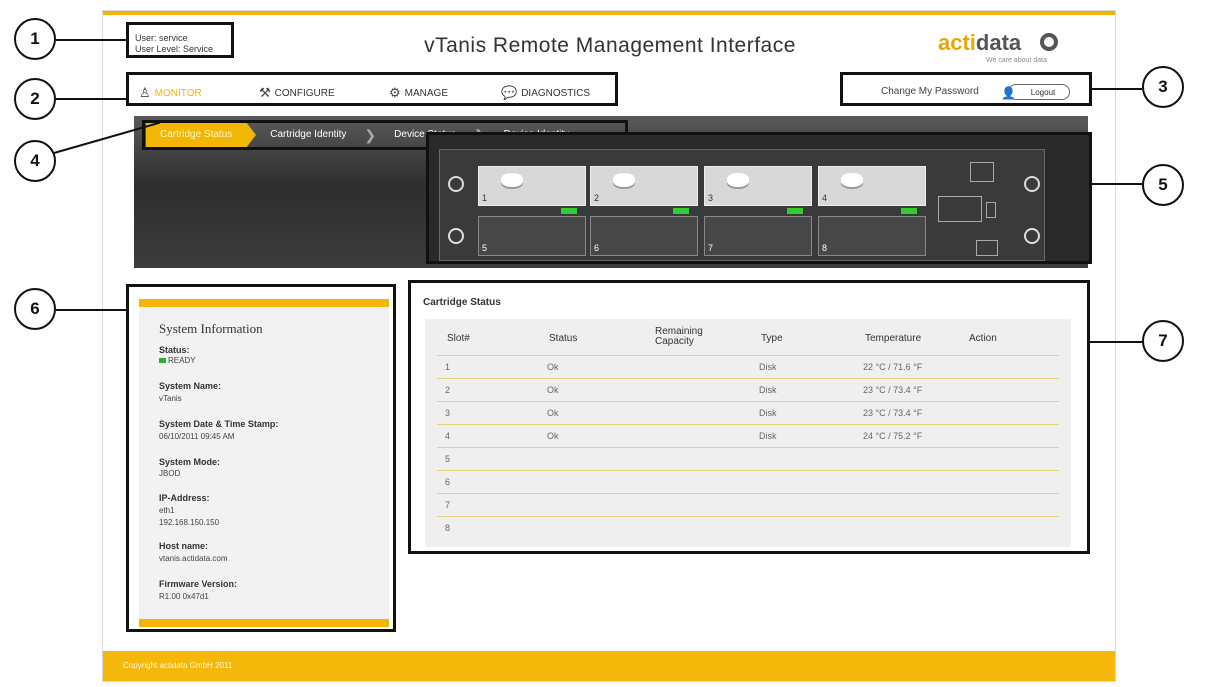  What do you see at coordinates (189, 522) in the screenshot?
I see `ip-value: 192.168.150.150` at bounding box center [189, 522].